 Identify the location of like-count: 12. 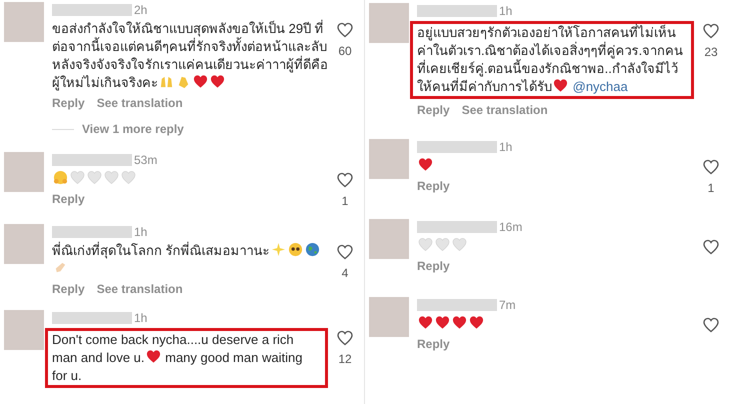
(345, 359).